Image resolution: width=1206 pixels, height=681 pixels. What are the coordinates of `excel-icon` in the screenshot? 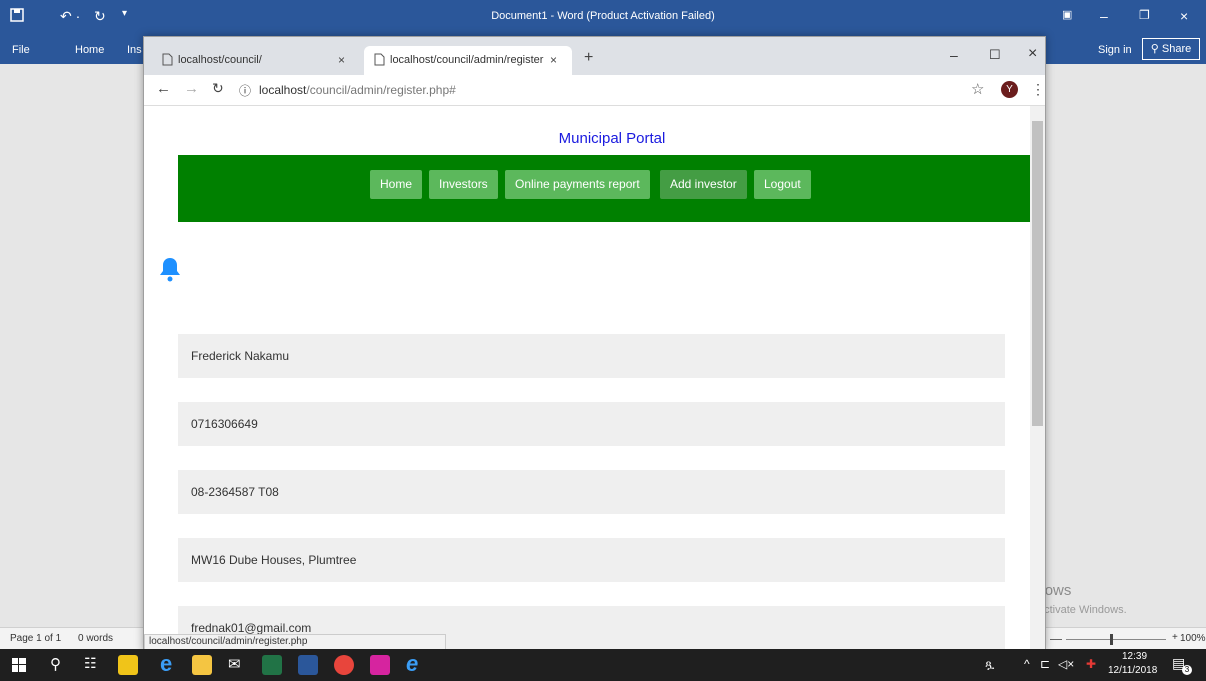 It's located at (272, 665).